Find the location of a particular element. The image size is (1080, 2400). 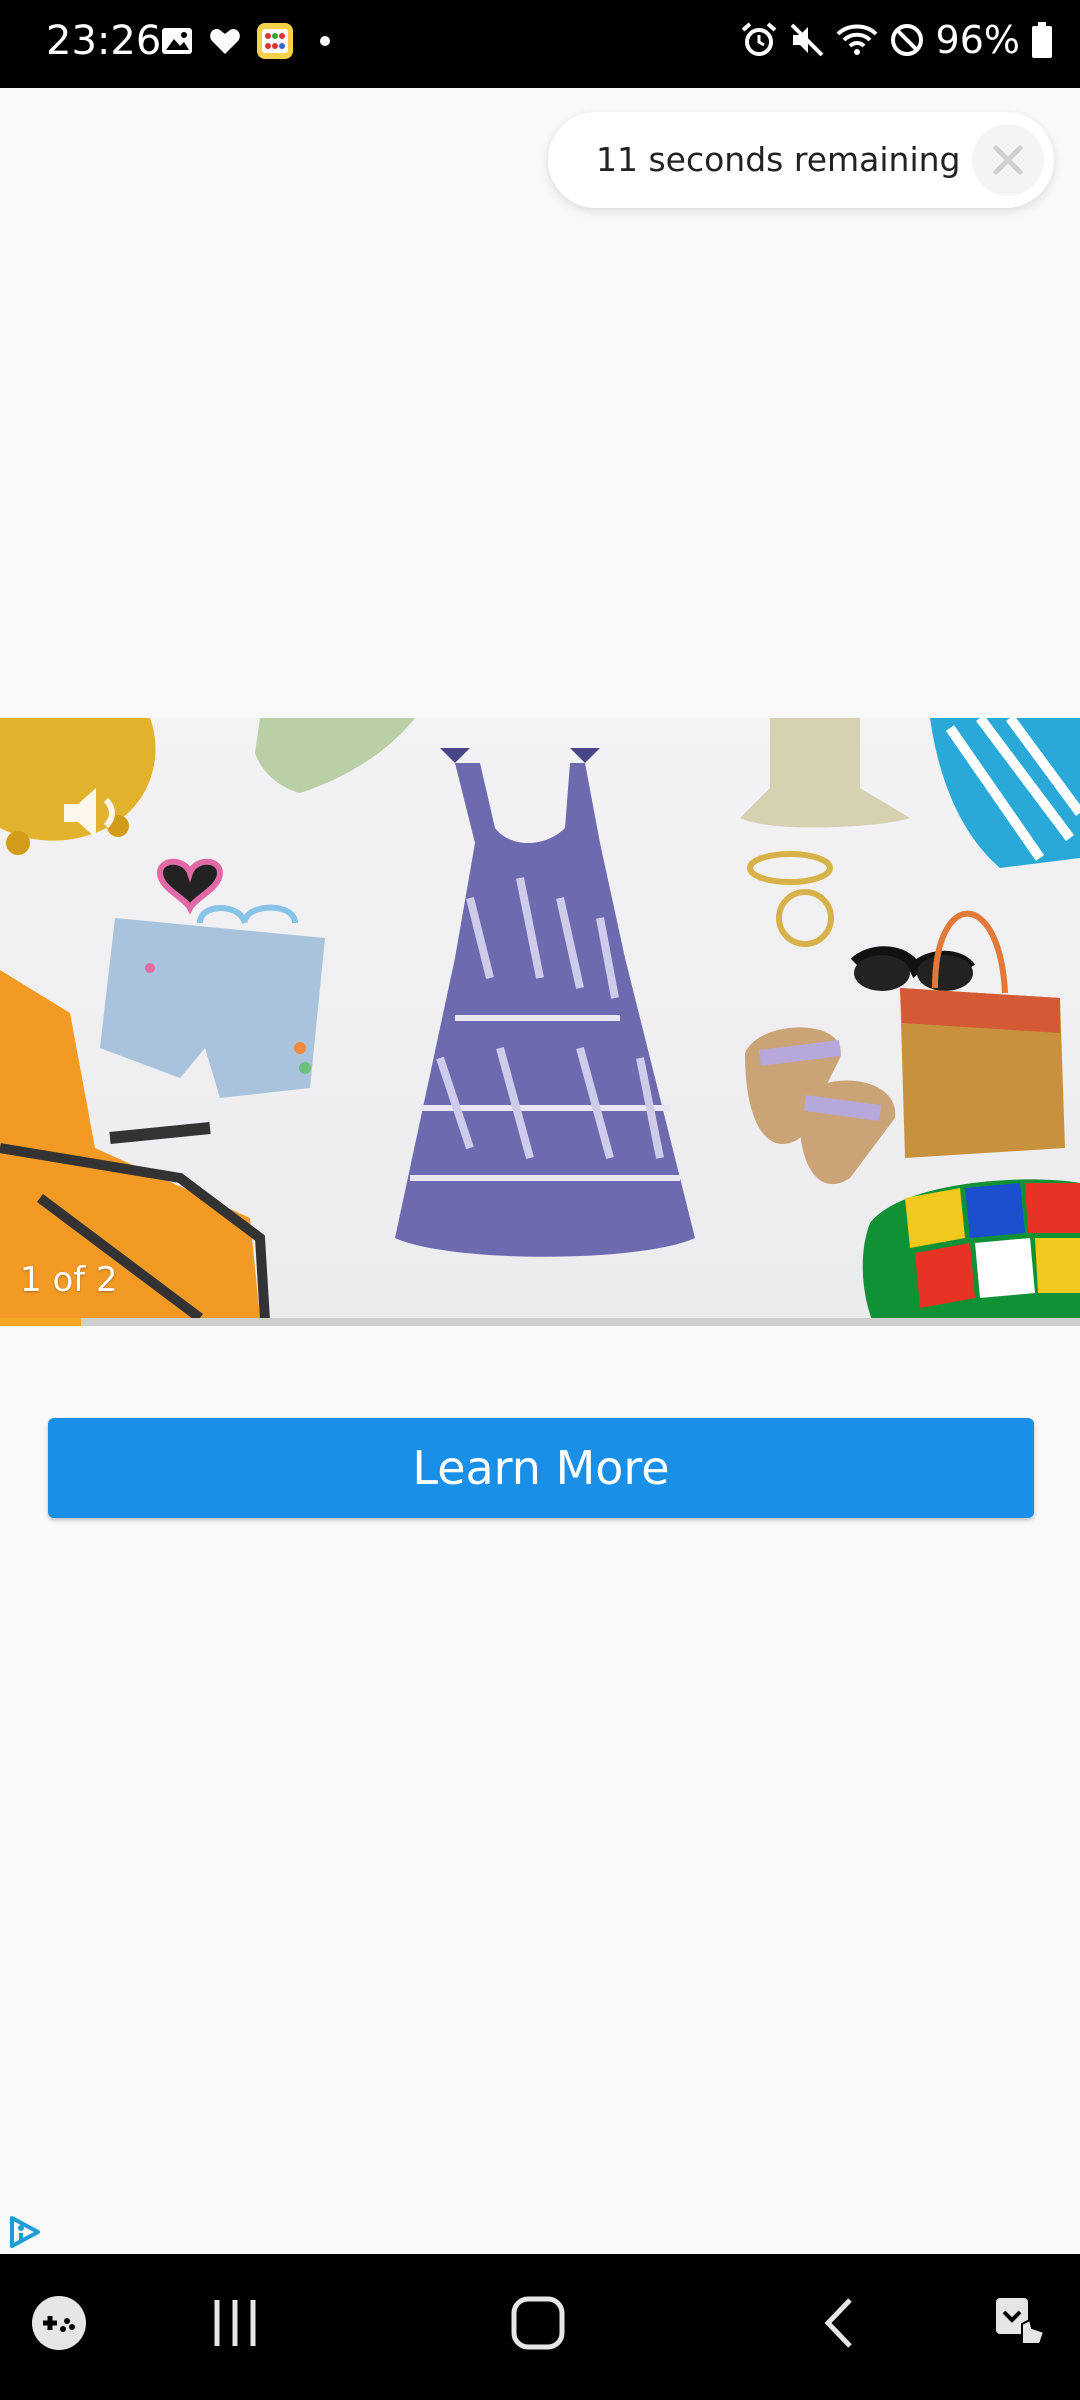

ad-choices-icon is located at coordinates (25, 2232).